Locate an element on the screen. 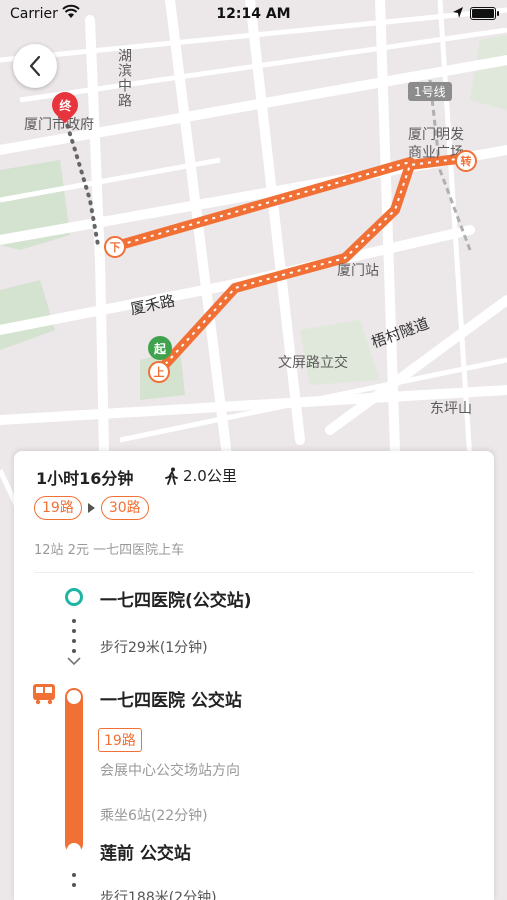 The width and height of the screenshot is (507, 900). route-tag-first: 19路 is located at coordinates (58, 508).